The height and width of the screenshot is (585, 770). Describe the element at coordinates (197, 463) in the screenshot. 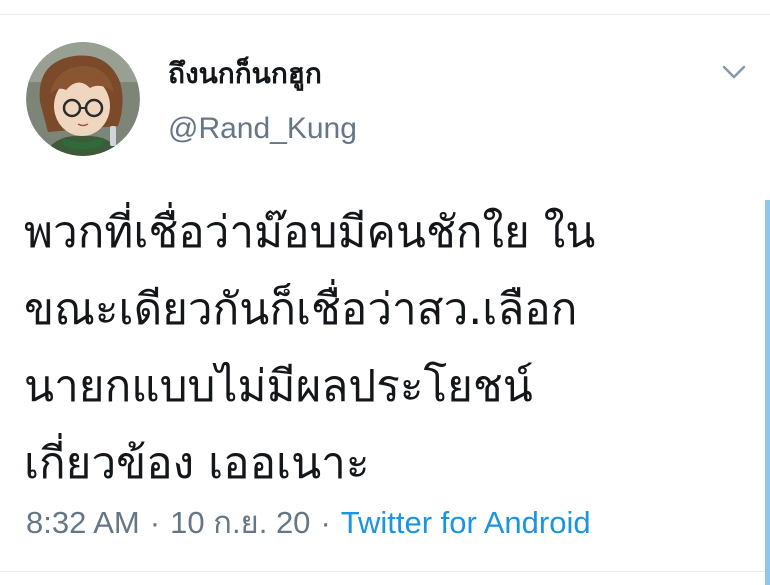

I see `tweet-text-line: เกี่ยวข้อง เออเนาะ` at that location.